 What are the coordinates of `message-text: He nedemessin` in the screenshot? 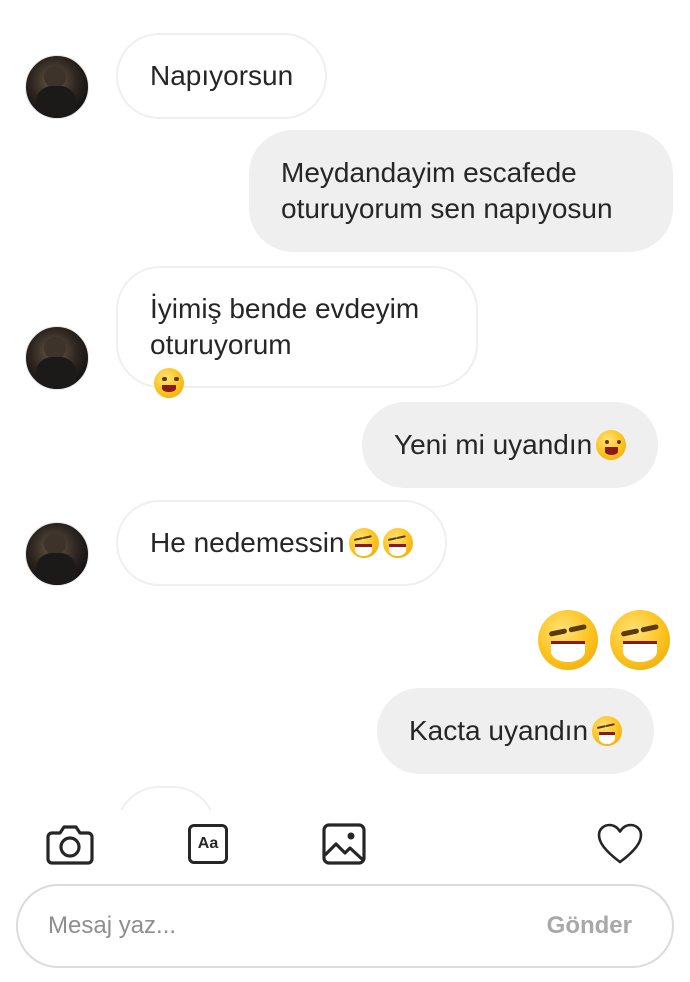 It's located at (247, 542).